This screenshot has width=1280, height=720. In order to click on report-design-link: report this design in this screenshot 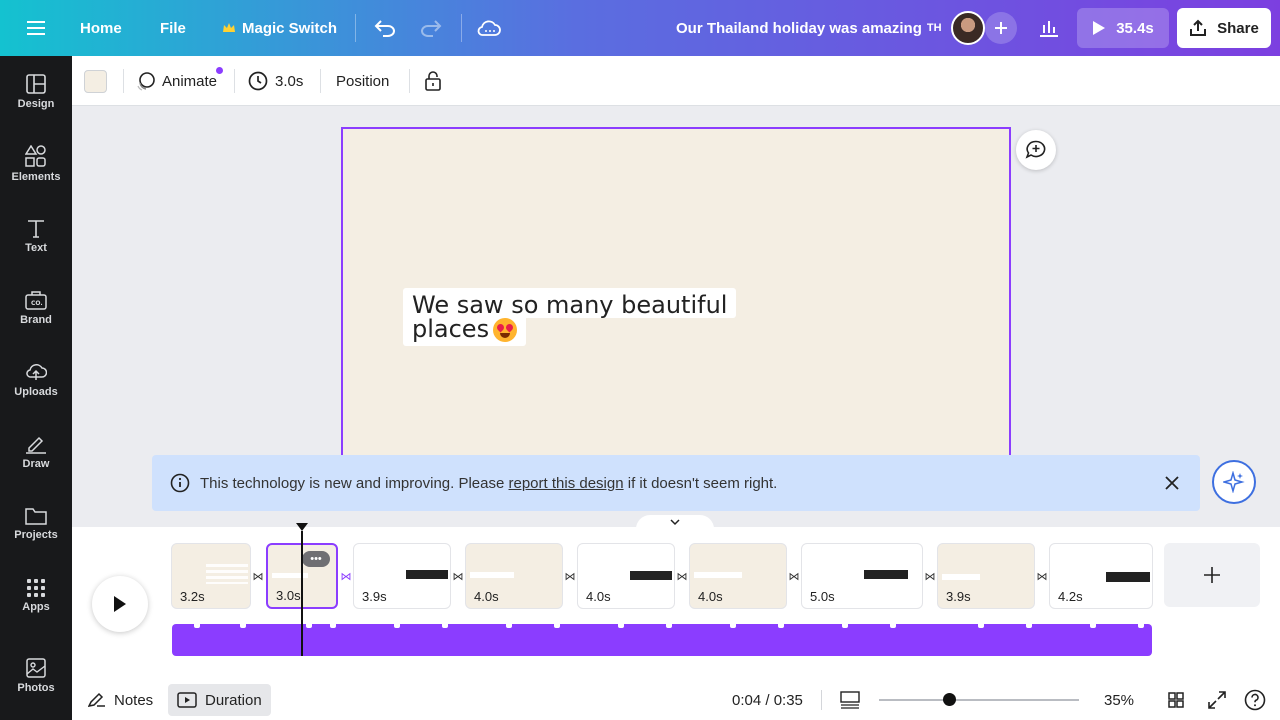, I will do `click(566, 483)`.